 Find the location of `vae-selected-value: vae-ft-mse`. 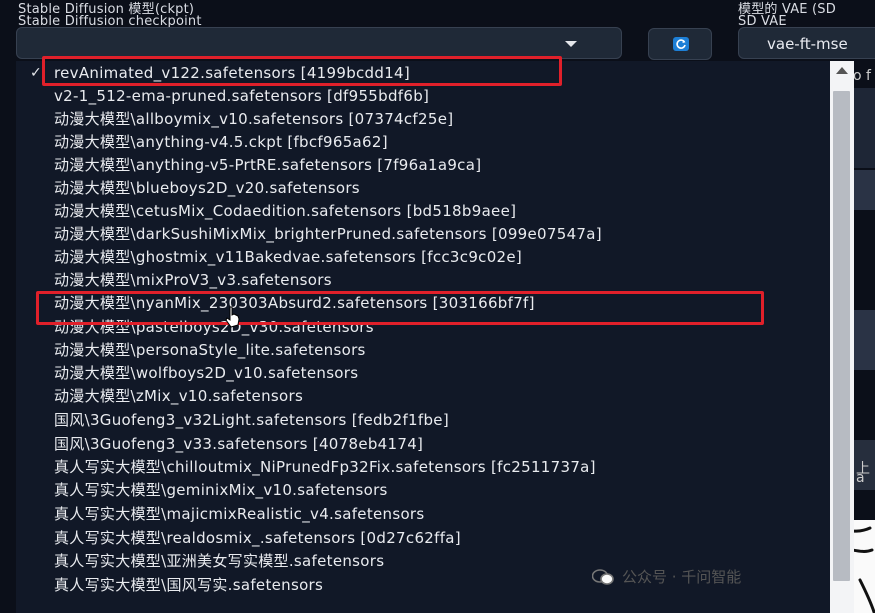

vae-selected-value: vae-ft-mse is located at coordinates (807, 44).